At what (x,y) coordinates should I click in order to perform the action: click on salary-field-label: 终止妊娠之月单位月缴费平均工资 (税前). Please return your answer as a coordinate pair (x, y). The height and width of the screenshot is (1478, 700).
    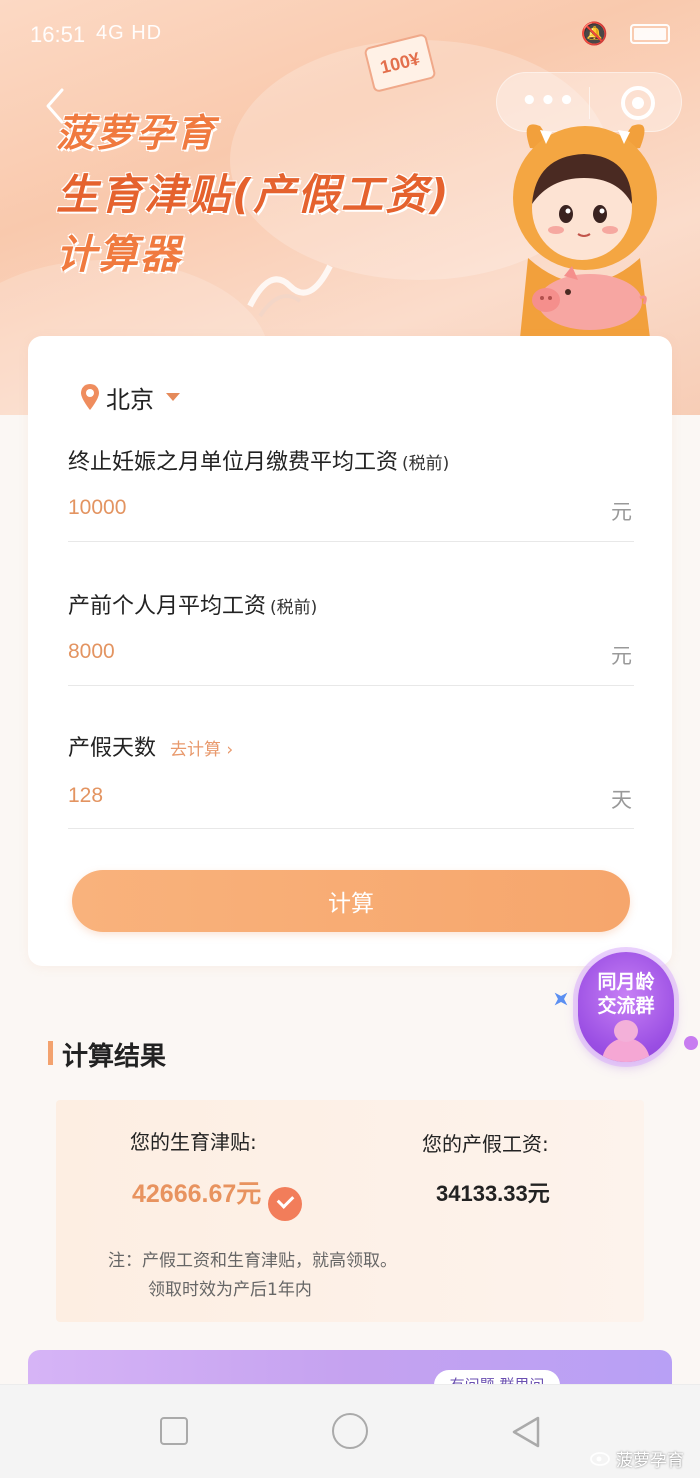
    Looking at the image, I should click on (258, 460).